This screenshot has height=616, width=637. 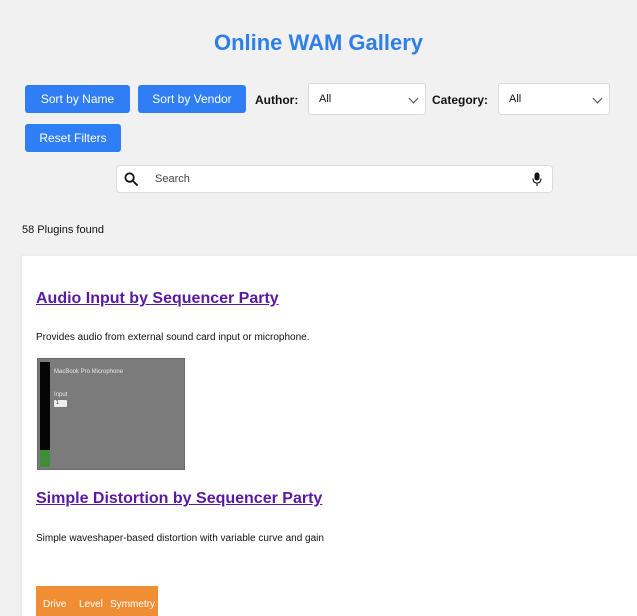 I want to click on category-select-value: All, so click(x=515, y=99).